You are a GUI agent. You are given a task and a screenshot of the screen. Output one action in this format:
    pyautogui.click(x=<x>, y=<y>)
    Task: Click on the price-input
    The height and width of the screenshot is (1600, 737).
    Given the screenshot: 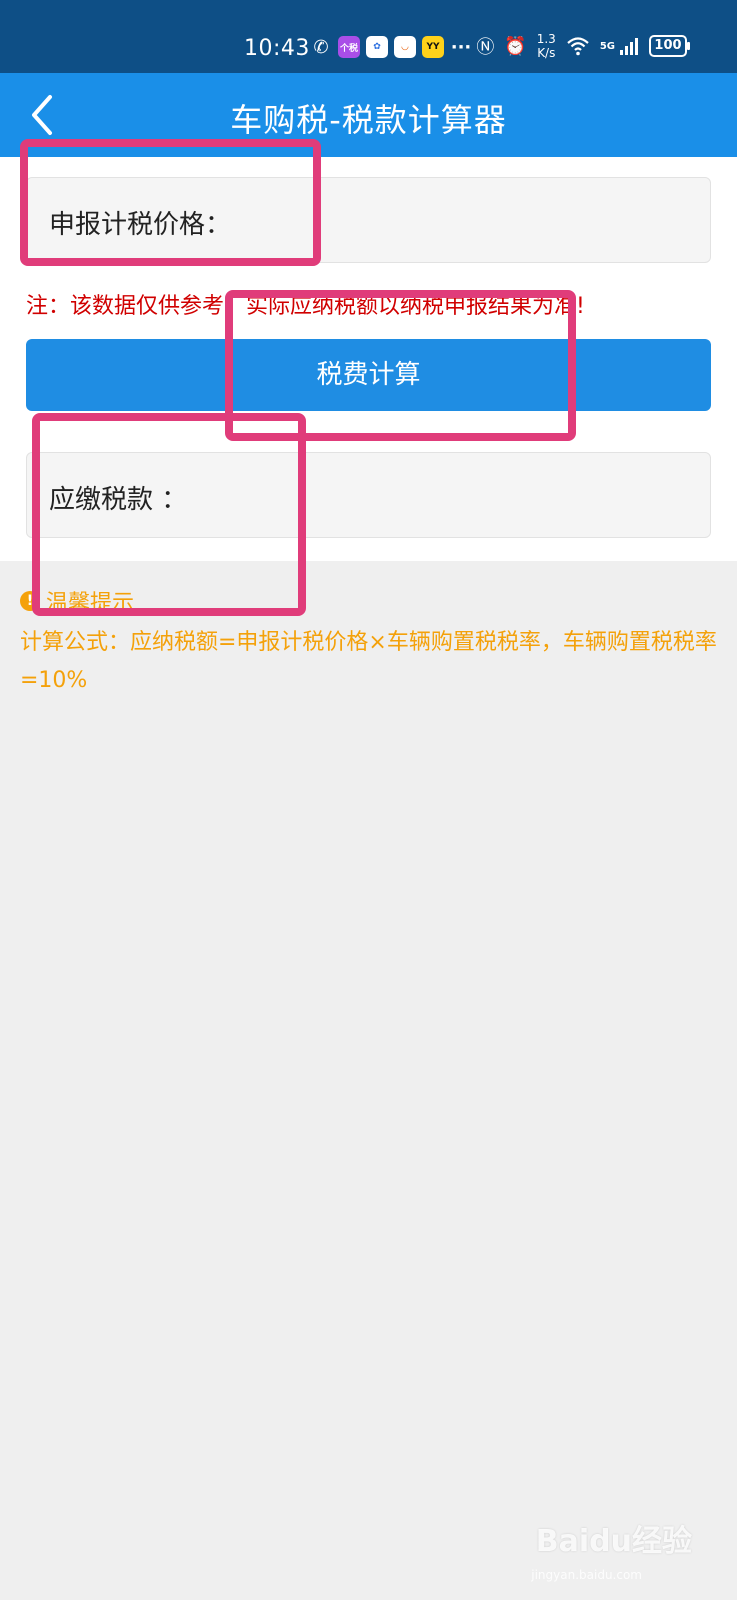 What is the action you would take?
    pyautogui.click(x=493, y=220)
    